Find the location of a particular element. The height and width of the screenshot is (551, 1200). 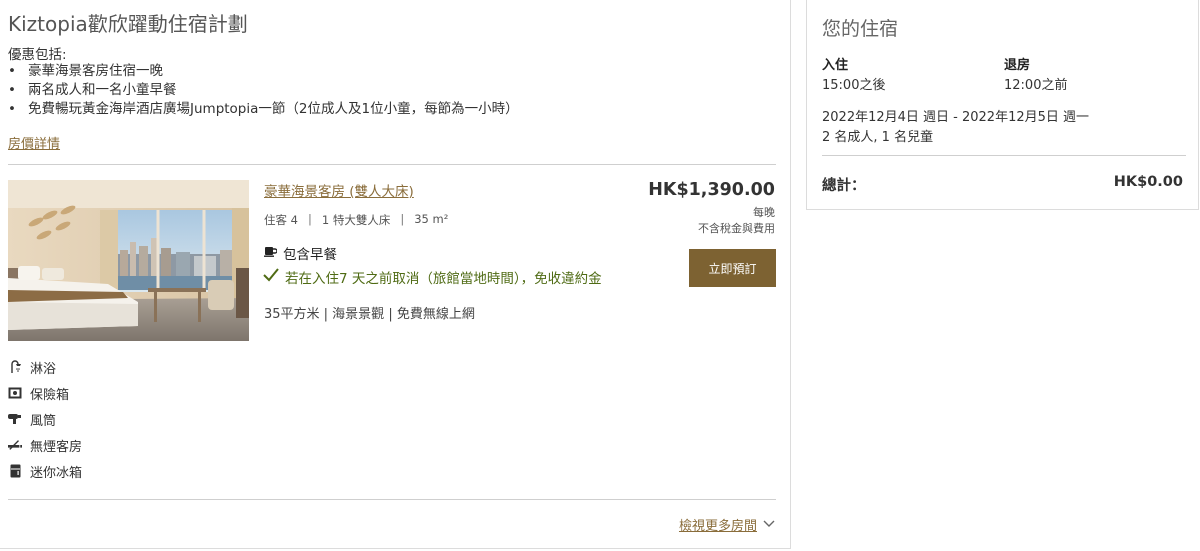

offer-item: 豪華海景客房住宿一晚 is located at coordinates (263, 71).